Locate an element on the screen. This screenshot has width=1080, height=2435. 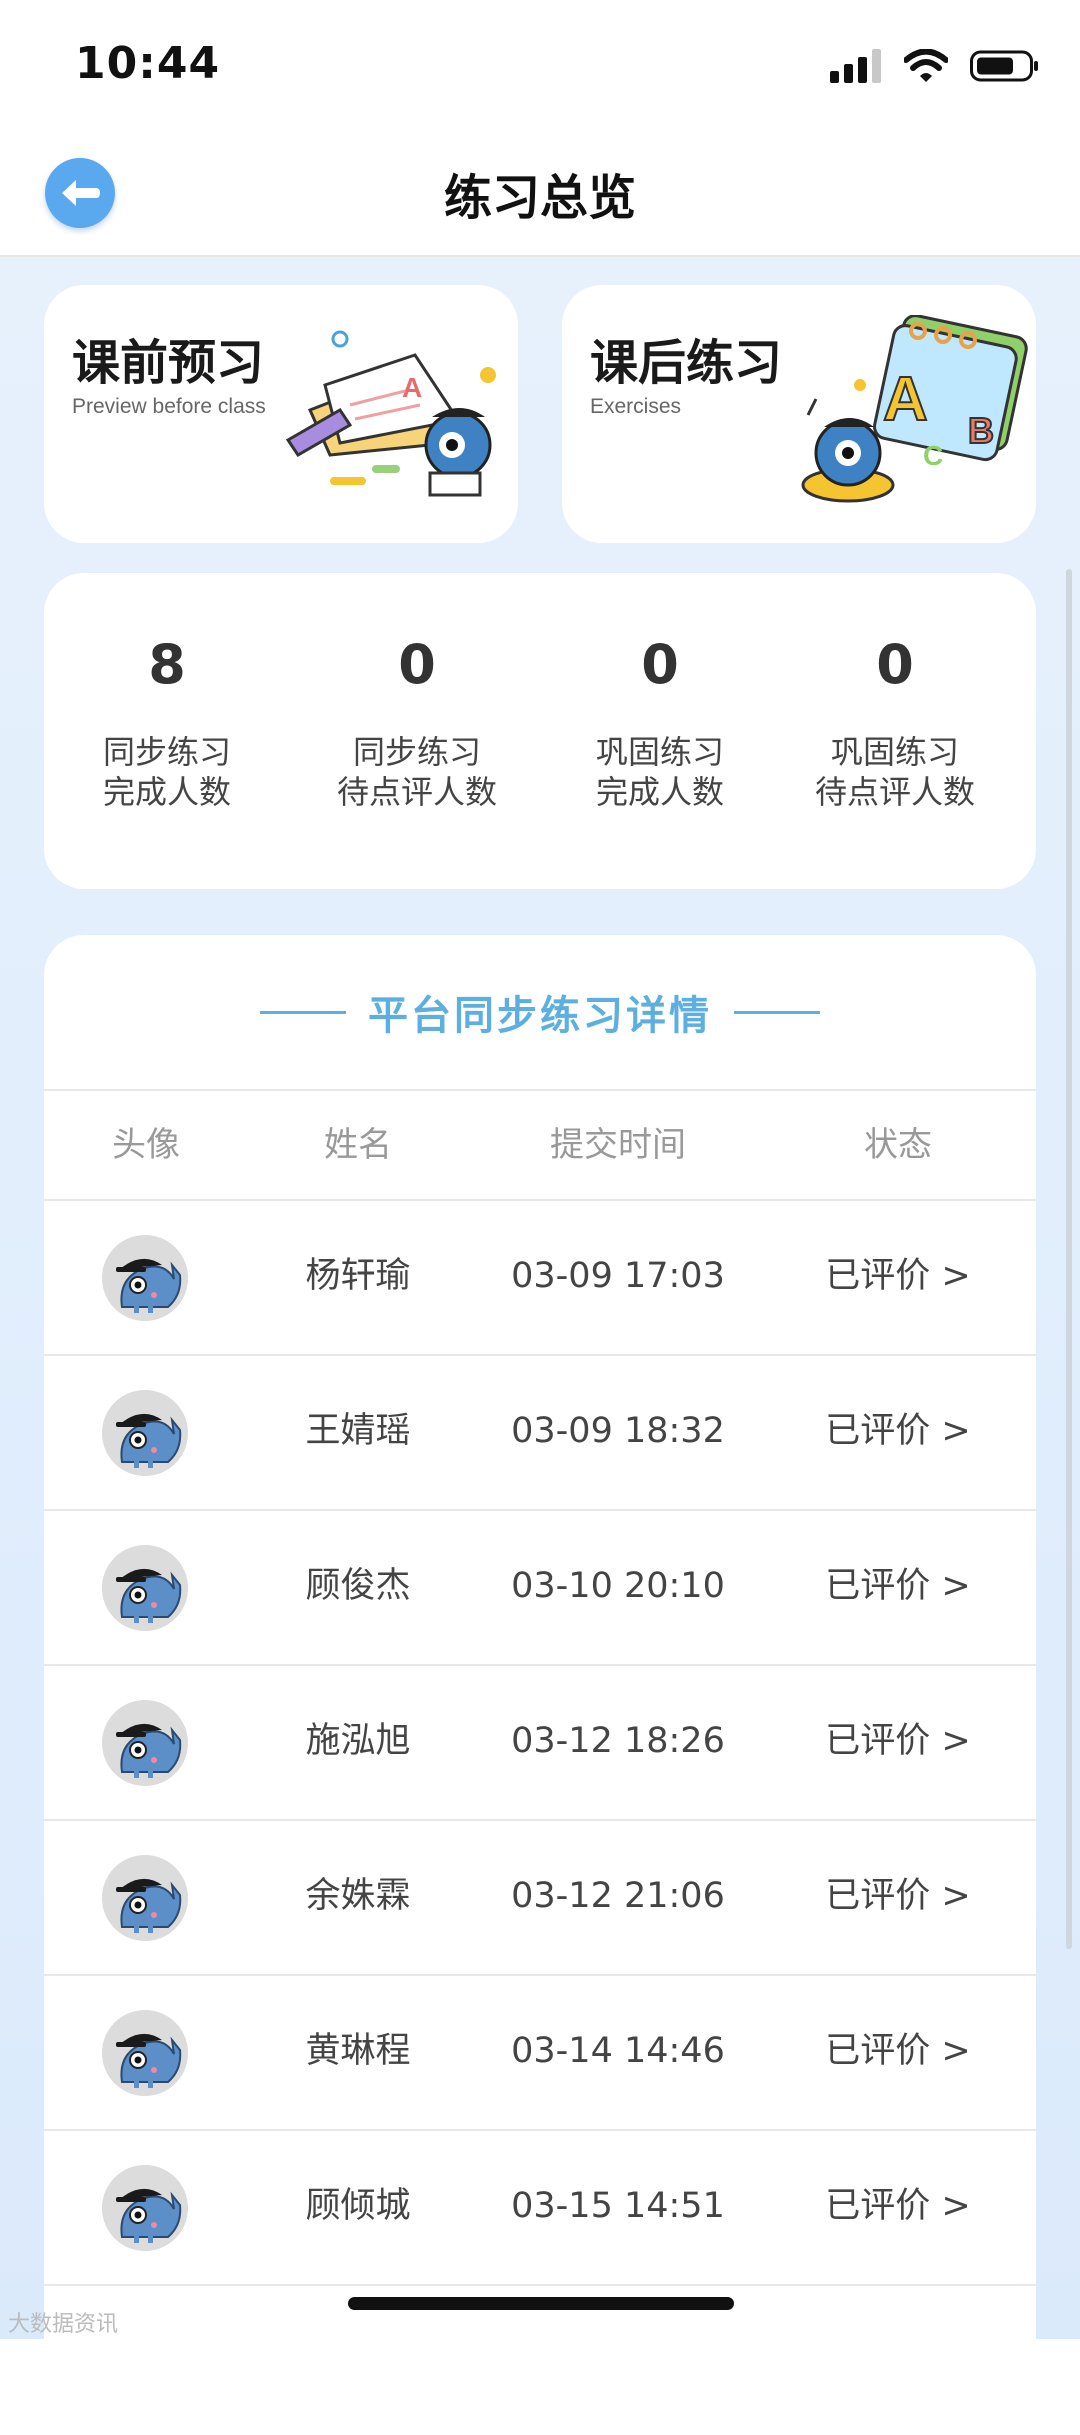
stat-value: 8 is located at coordinates (167, 664).